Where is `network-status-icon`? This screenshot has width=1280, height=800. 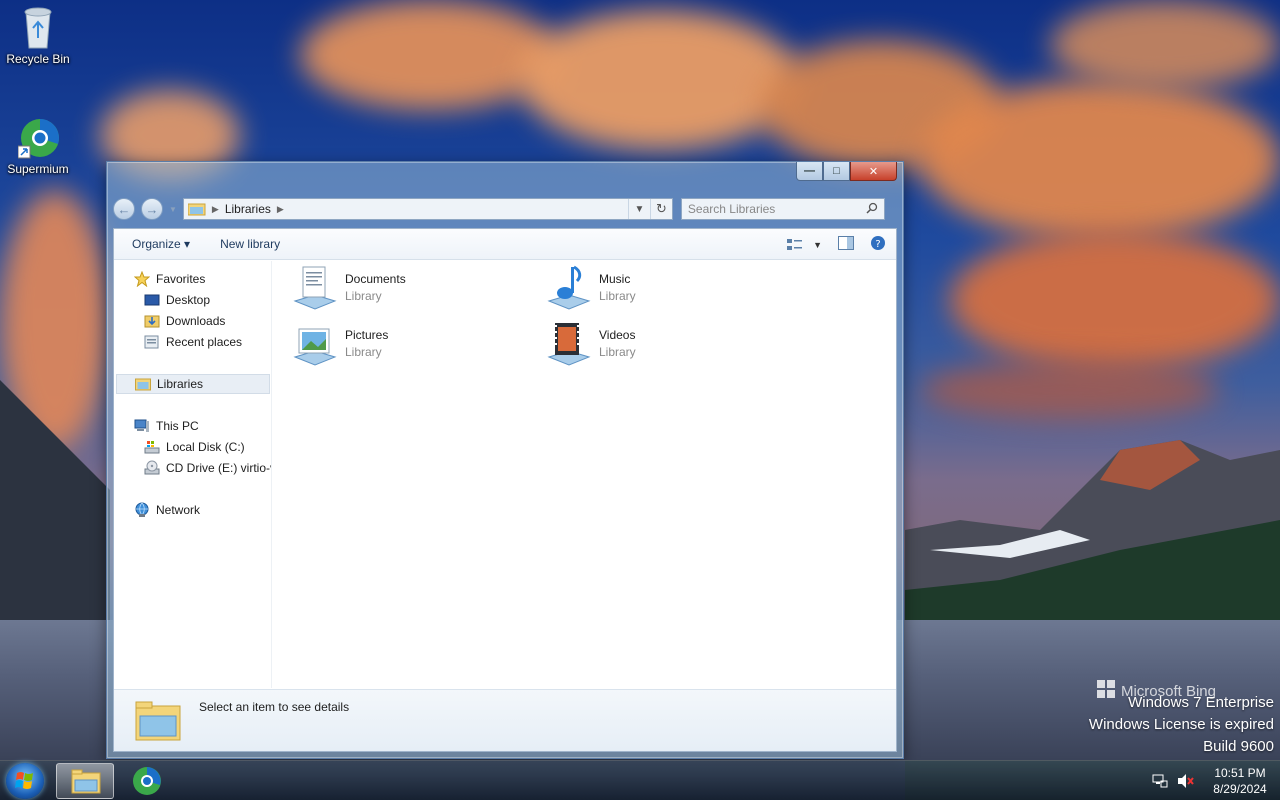 network-status-icon is located at coordinates (1160, 781).